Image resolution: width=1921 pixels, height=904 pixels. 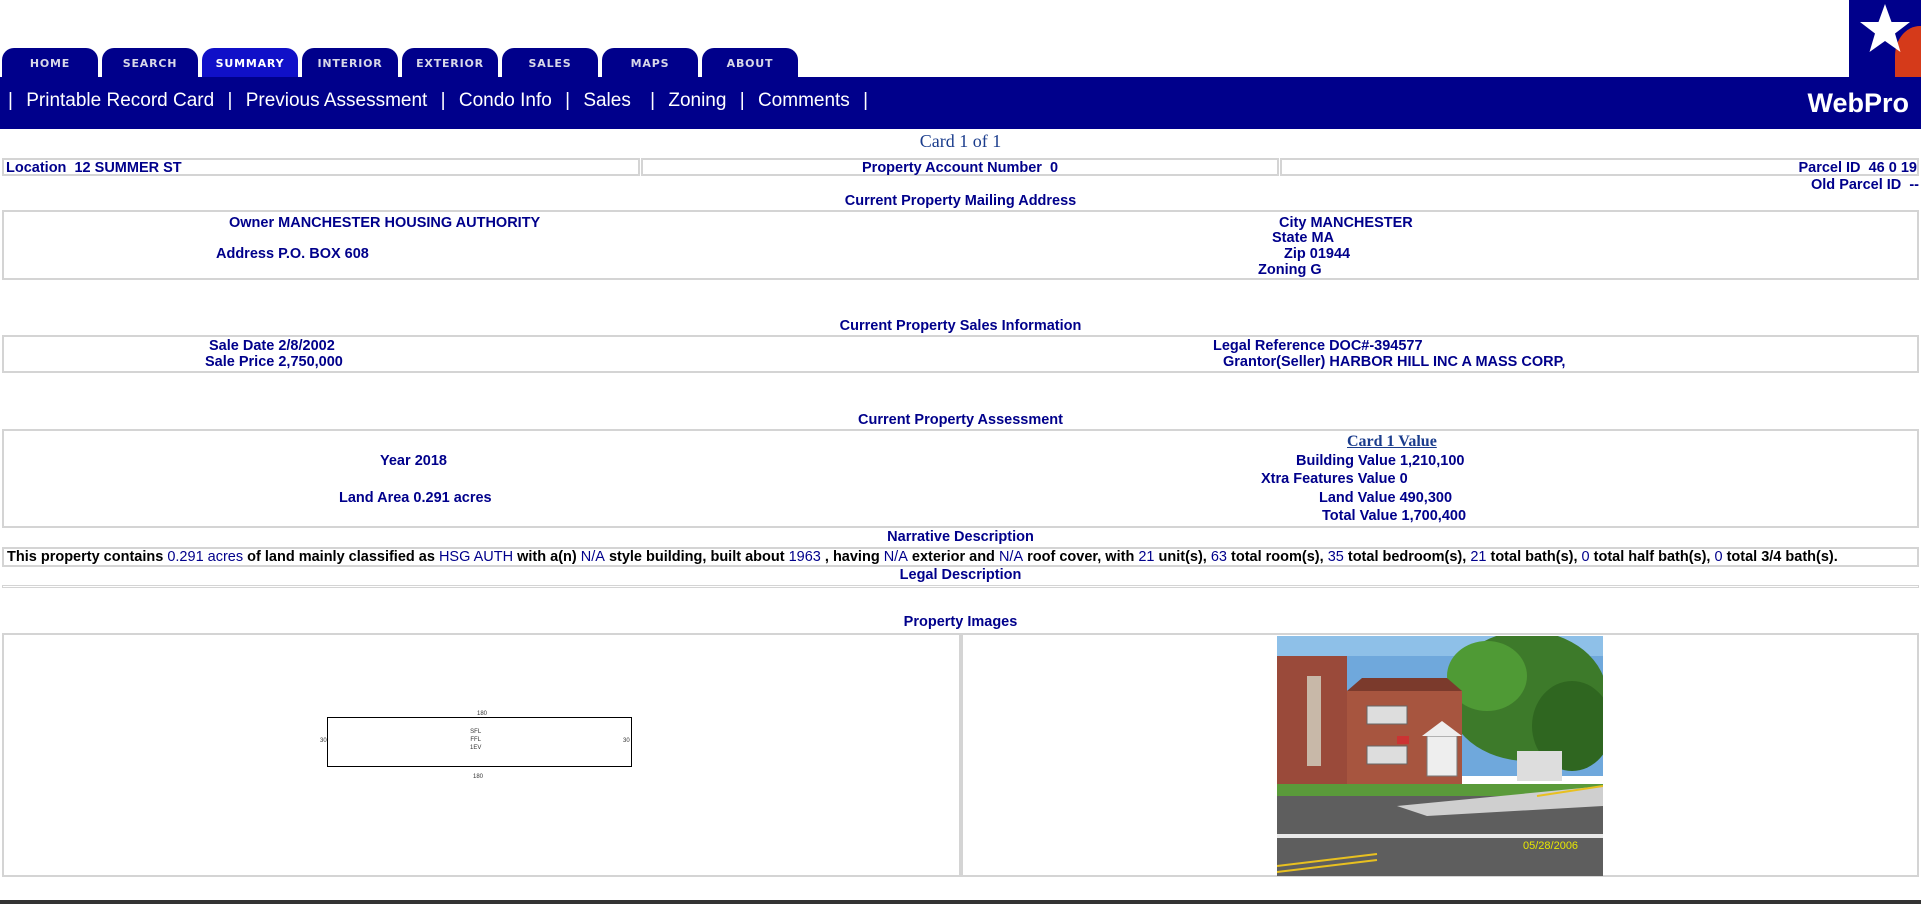 I want to click on land-area-row: Land Area 0.291 acres, so click(x=415, y=498).